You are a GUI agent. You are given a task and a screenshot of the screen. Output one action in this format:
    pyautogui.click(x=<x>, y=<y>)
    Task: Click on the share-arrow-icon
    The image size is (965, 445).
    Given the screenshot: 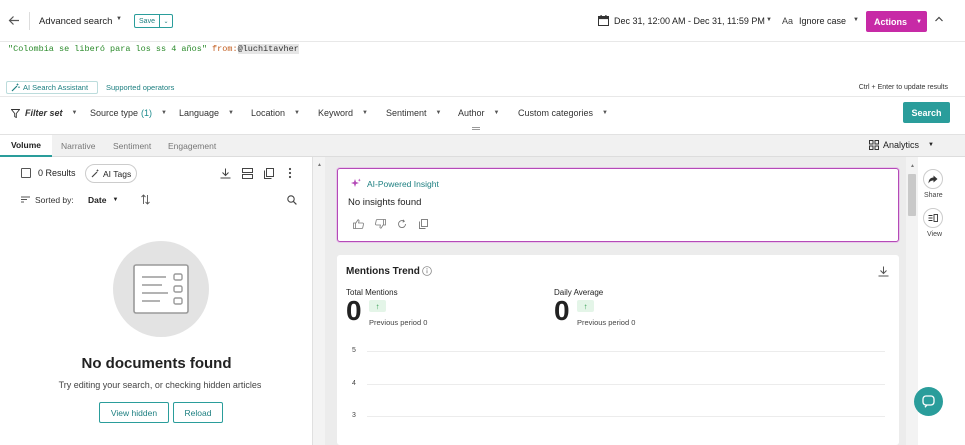 What is the action you would take?
    pyautogui.click(x=933, y=179)
    